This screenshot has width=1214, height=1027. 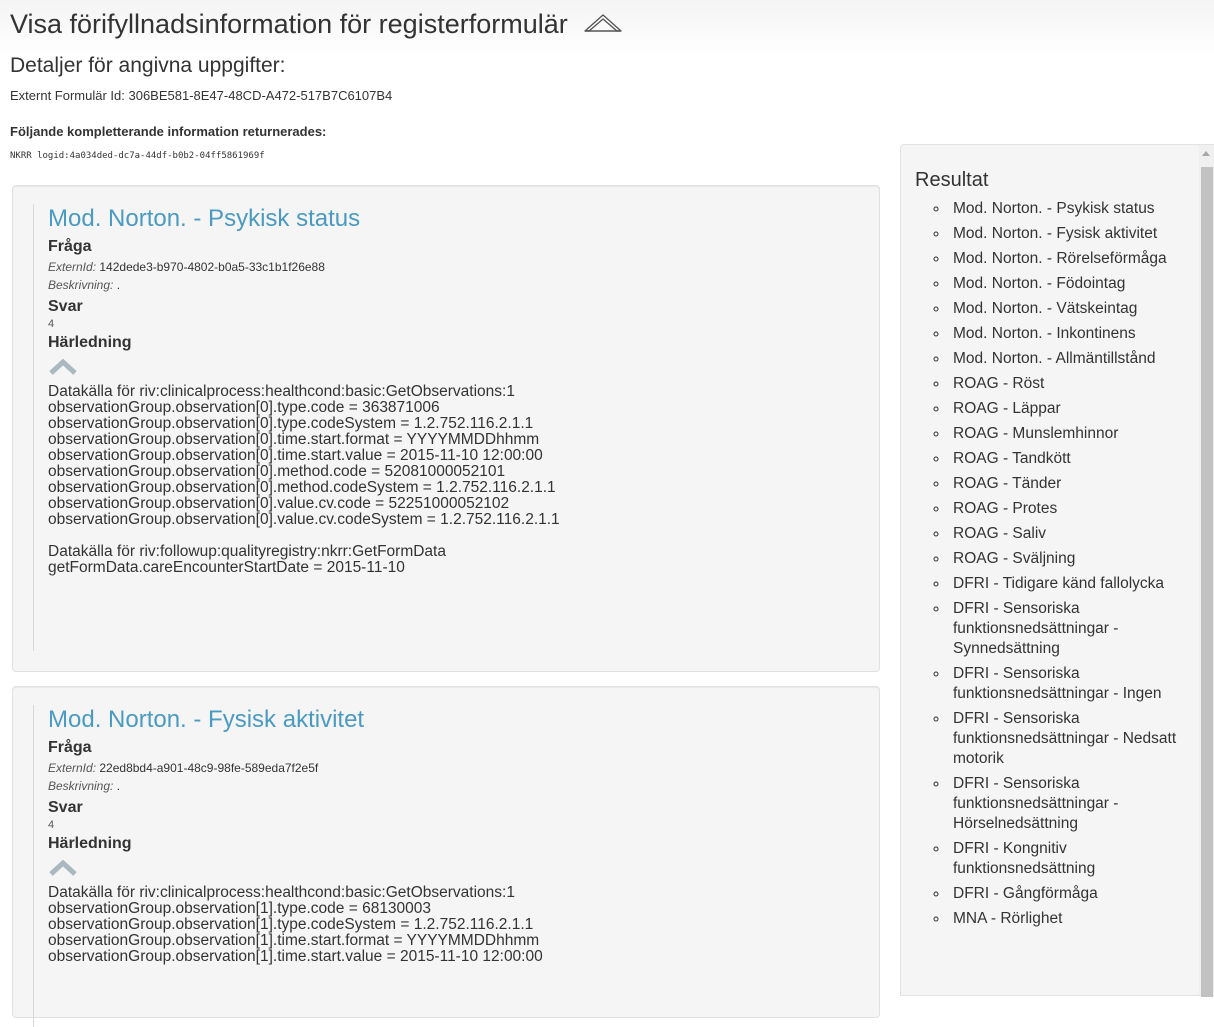 I want to click on results-item: Mod. Norton. - Rörelseförmåga, so click(x=1074, y=259).